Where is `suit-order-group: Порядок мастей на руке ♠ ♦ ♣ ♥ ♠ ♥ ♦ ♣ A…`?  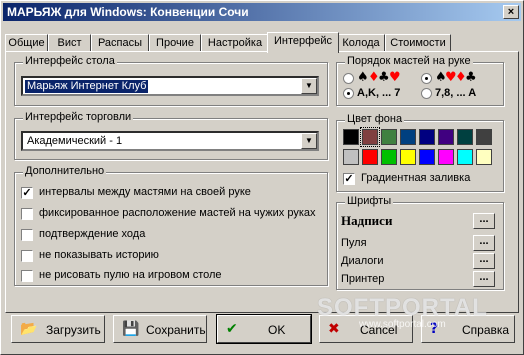 suit-order-group: Порядок мастей на руке ♠ ♦ ♣ ♥ ♠ ♥ ♦ ♣ A… is located at coordinates (420, 80).